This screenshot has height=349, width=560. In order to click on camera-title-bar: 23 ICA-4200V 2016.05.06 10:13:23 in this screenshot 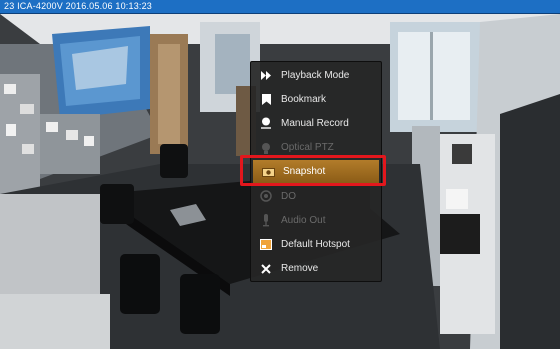, I will do `click(280, 7)`.